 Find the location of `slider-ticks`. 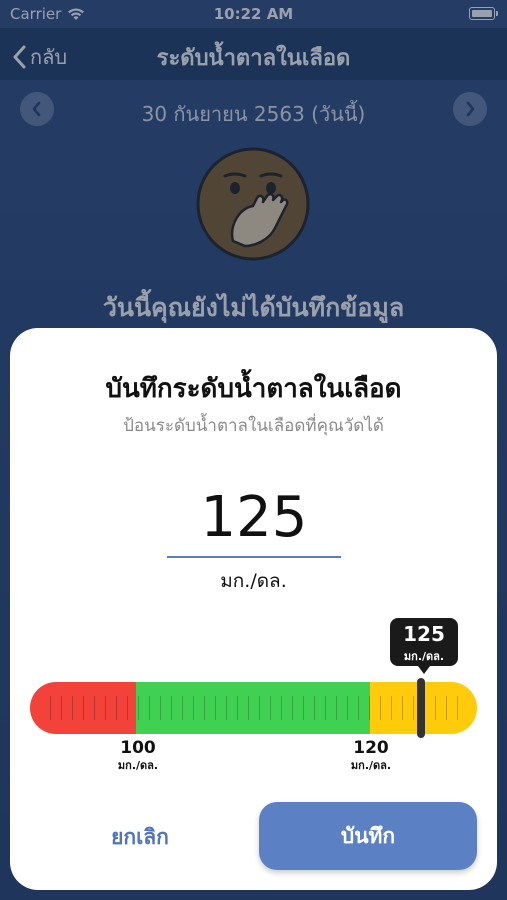

slider-ticks is located at coordinates (253, 708).